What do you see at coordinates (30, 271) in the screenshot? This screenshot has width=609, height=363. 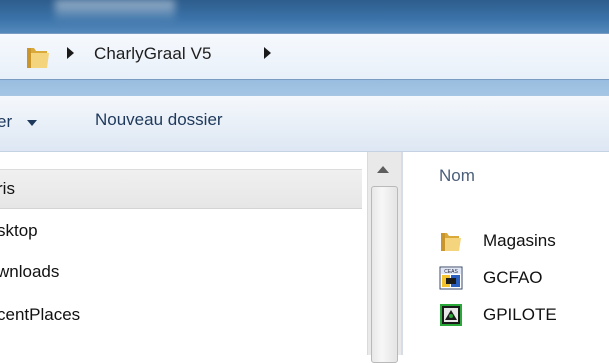 I see `nav-item-label: wnloads` at bounding box center [30, 271].